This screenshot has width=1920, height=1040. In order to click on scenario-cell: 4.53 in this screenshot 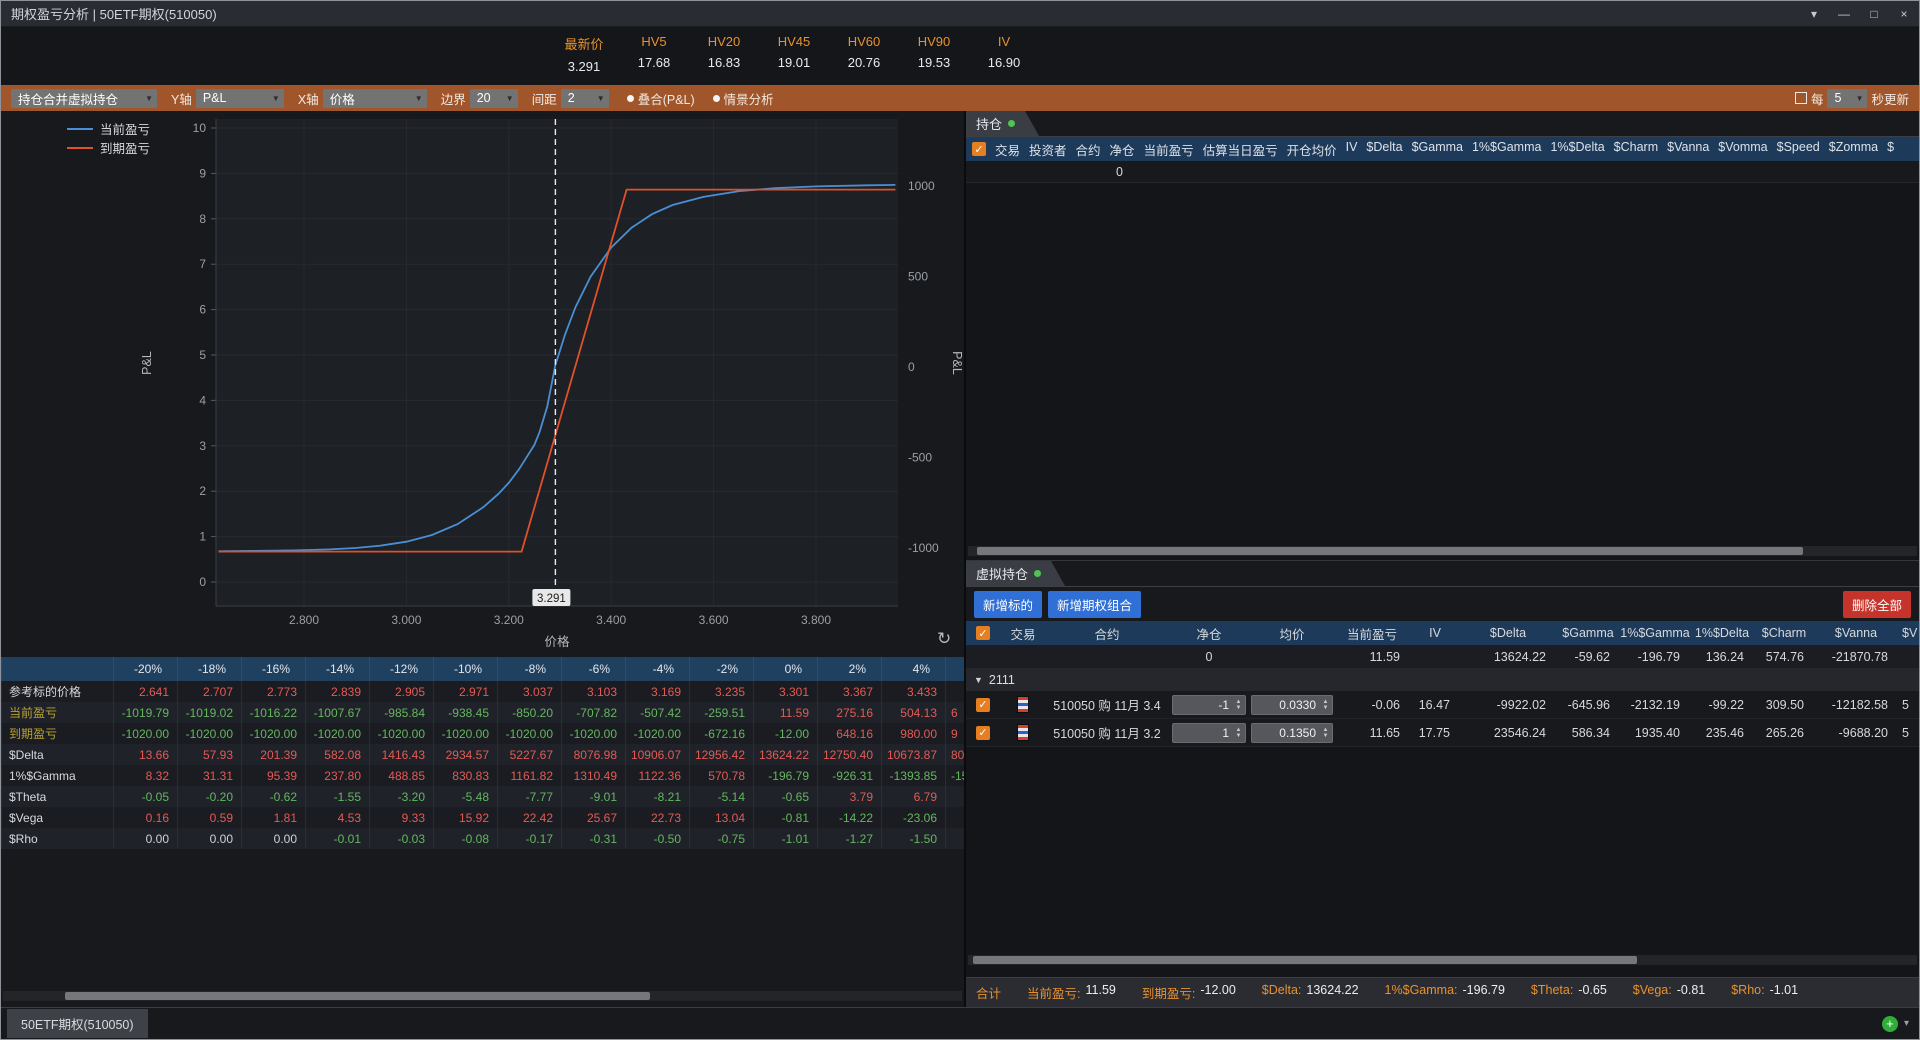, I will do `click(337, 817)`.